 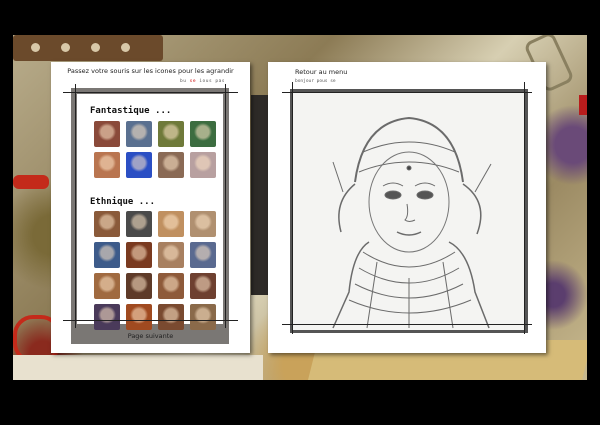 What do you see at coordinates (583, 105) in the screenshot?
I see `red-tab-decoration` at bounding box center [583, 105].